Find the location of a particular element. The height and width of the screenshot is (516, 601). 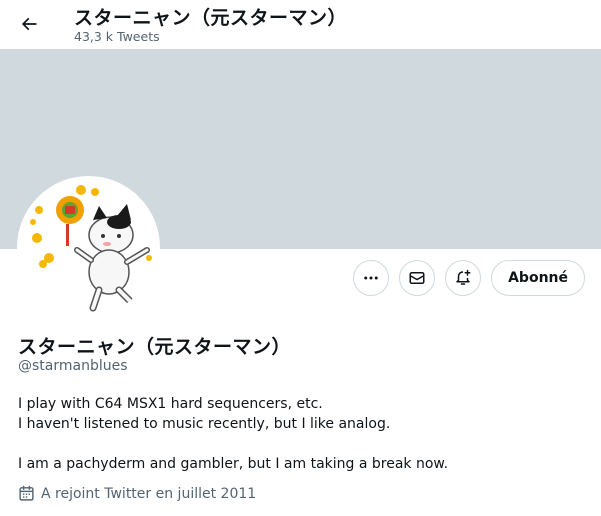

more-dots-icon is located at coordinates (371, 278).